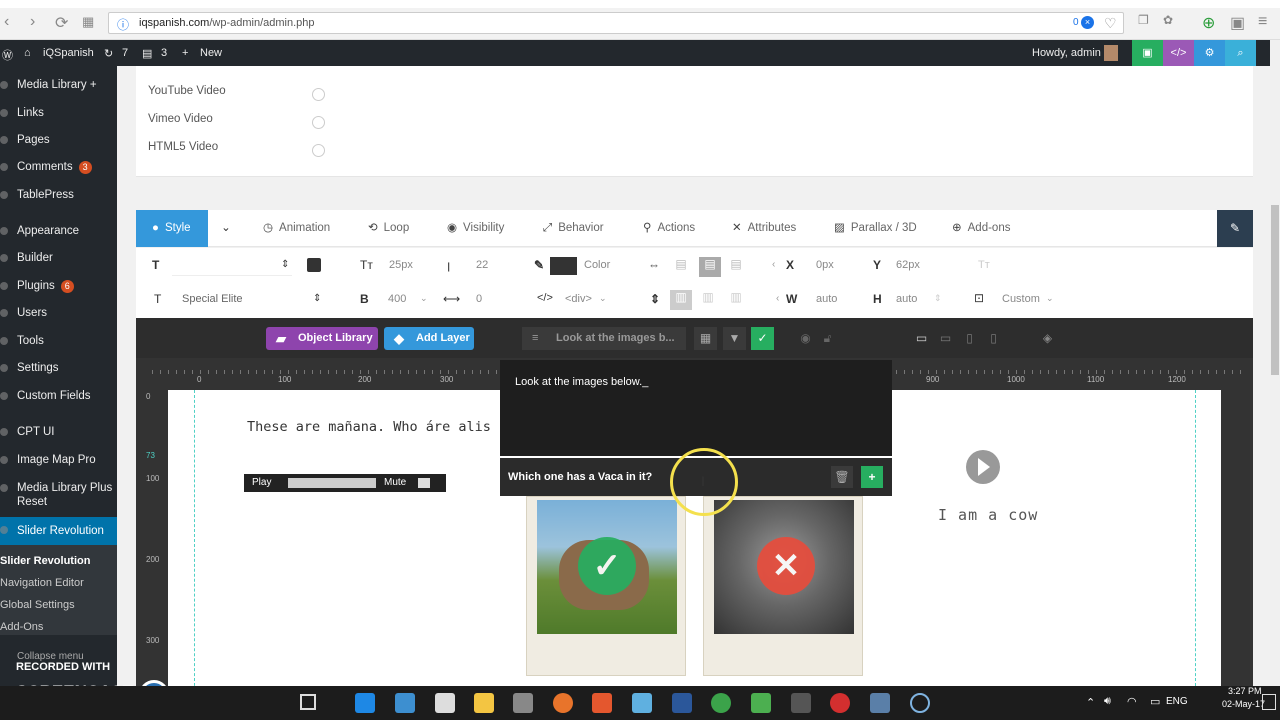 The image size is (1280, 720). I want to click on action-center-icon, so click(1269, 702).